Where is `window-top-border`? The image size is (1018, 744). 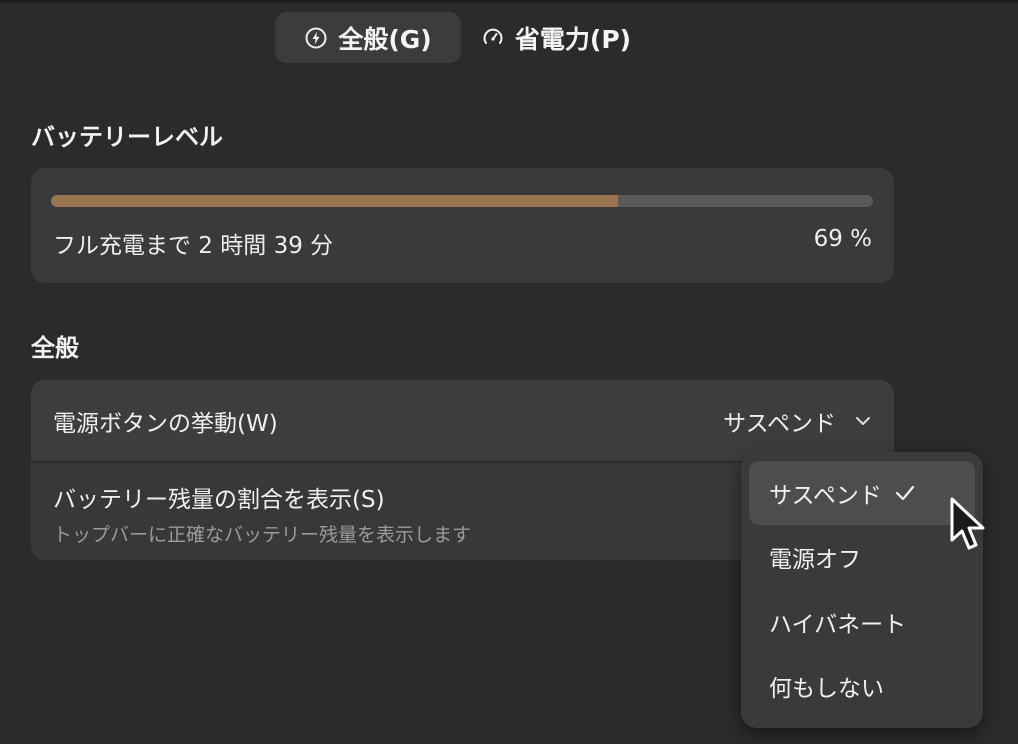 window-top-border is located at coordinates (509, 1).